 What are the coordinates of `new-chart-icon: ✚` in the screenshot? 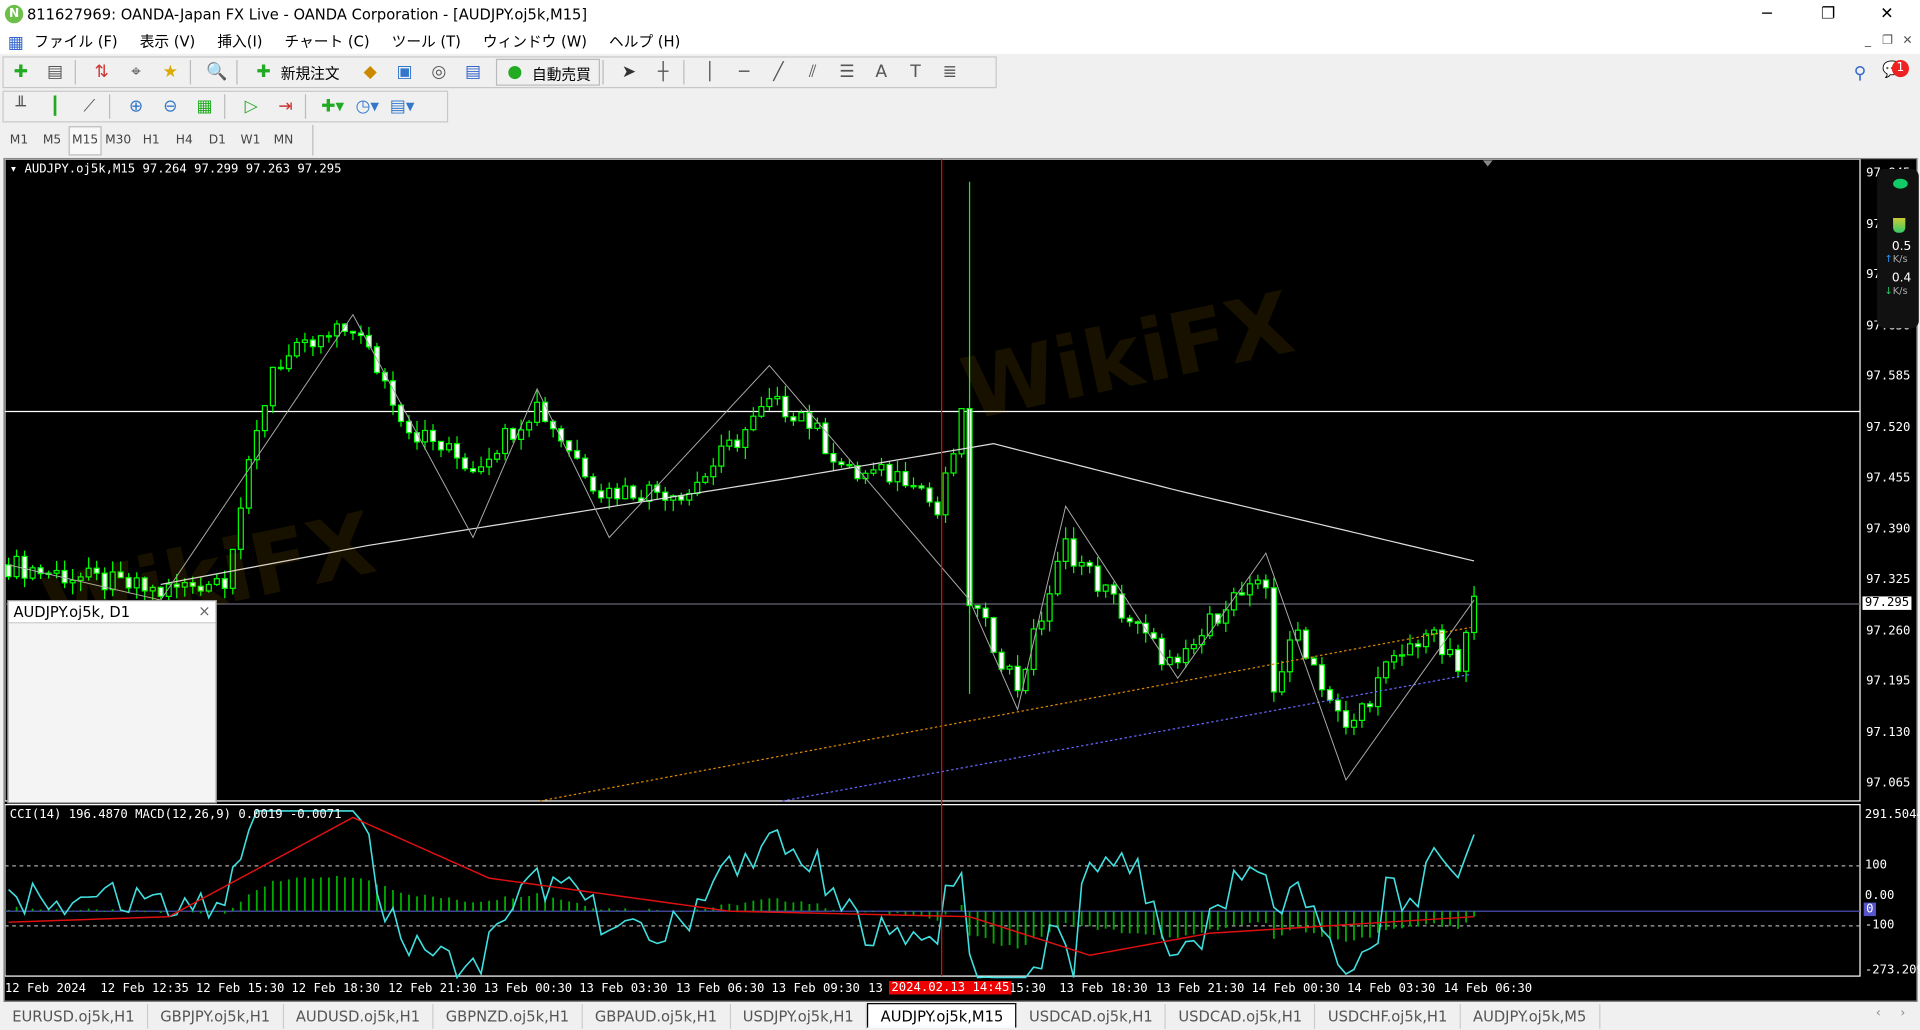 It's located at (21, 72).